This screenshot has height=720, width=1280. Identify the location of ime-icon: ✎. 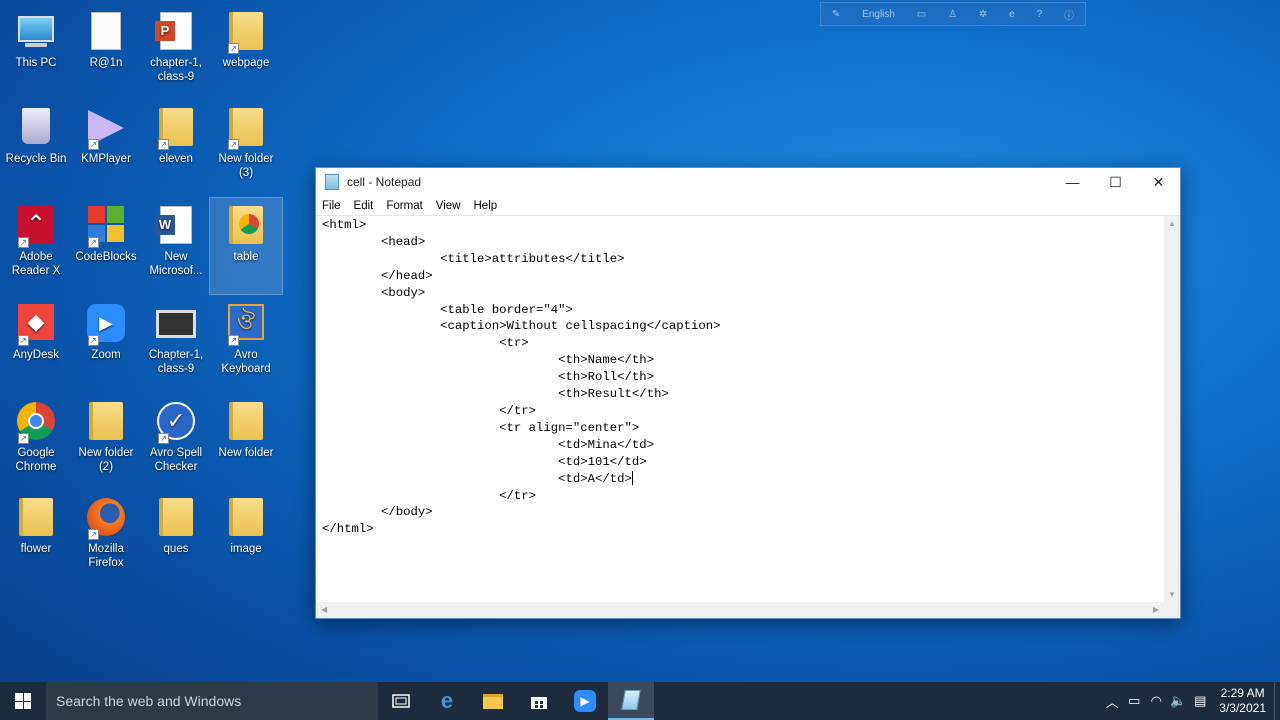
(836, 14).